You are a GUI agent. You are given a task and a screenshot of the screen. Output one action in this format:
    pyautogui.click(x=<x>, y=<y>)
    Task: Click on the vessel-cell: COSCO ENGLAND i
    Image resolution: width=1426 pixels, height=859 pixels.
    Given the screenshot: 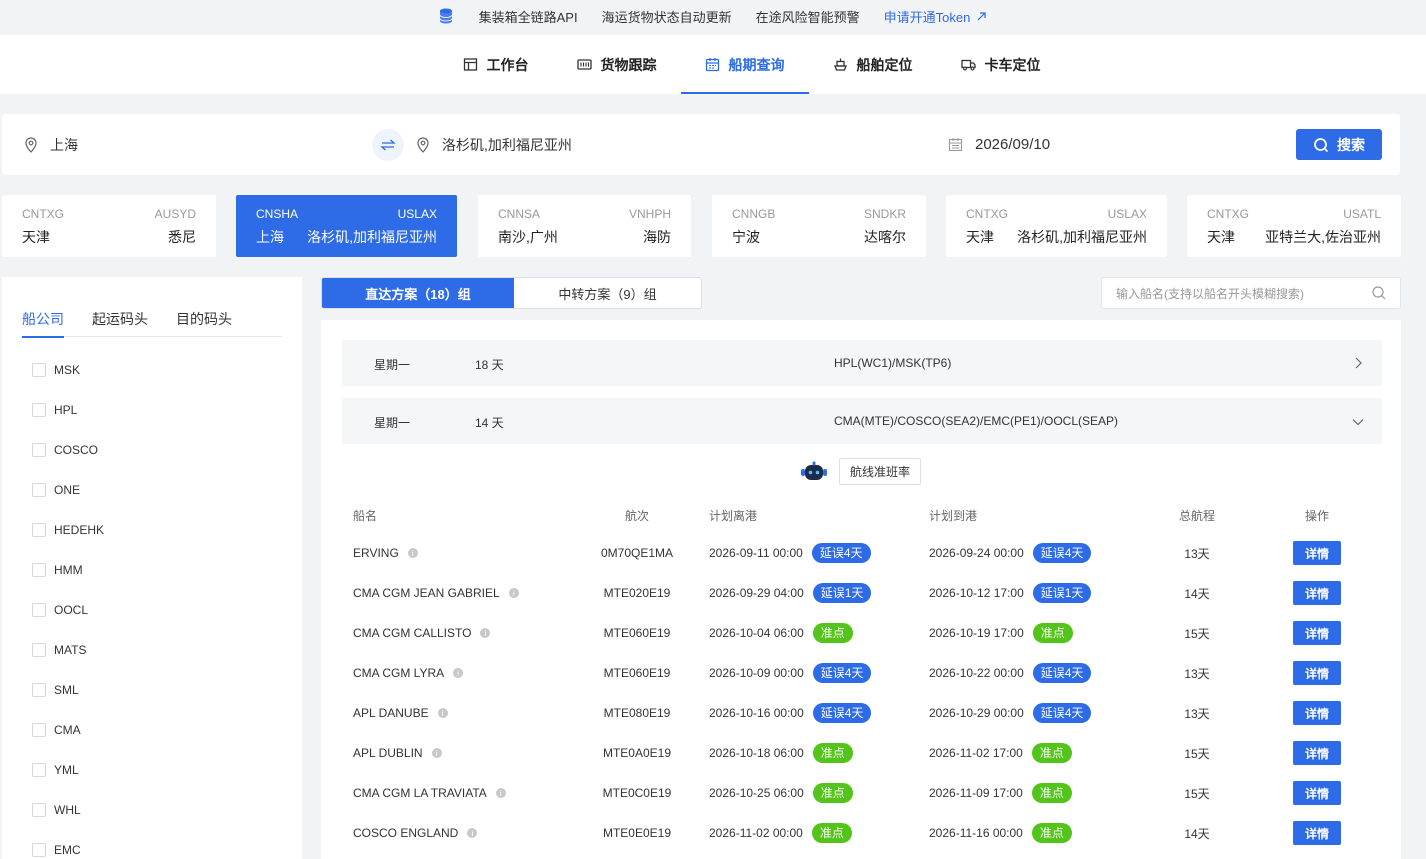 What is the action you would take?
    pyautogui.click(x=415, y=833)
    